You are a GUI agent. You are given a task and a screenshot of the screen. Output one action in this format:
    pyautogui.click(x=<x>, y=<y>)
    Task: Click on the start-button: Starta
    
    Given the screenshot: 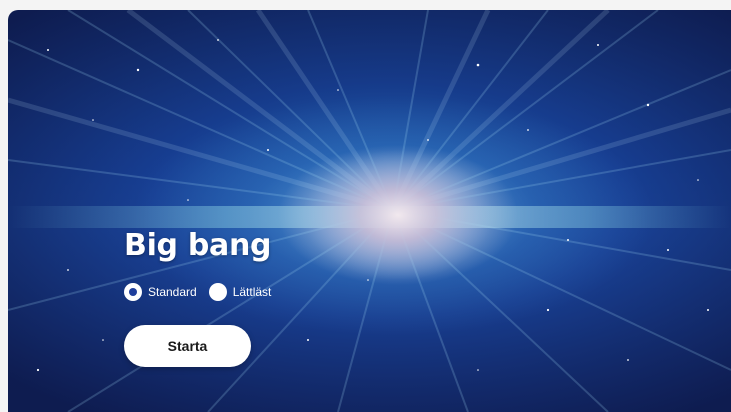 What is the action you would take?
    pyautogui.click(x=187, y=346)
    